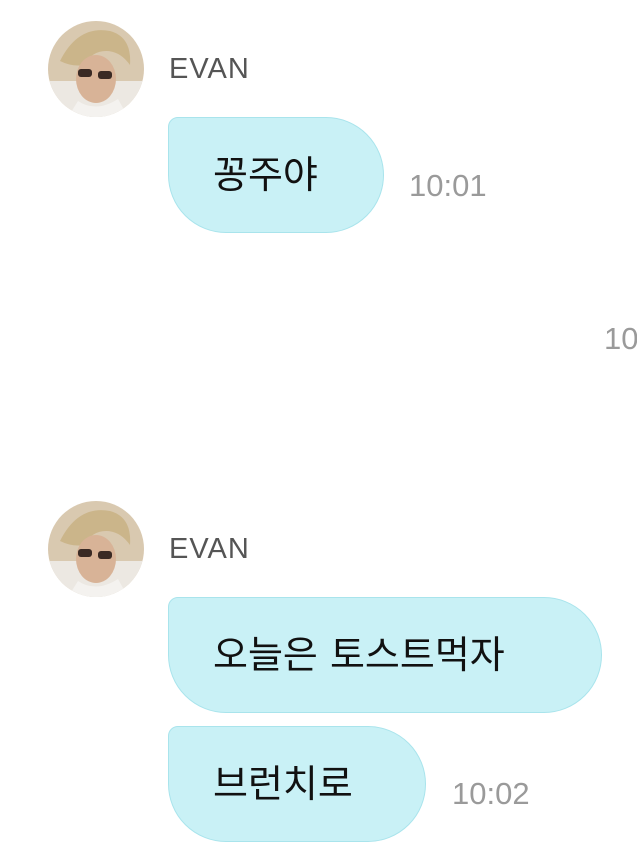  What do you see at coordinates (276, 175) in the screenshot?
I see `message-bubble: 꽁주야` at bounding box center [276, 175].